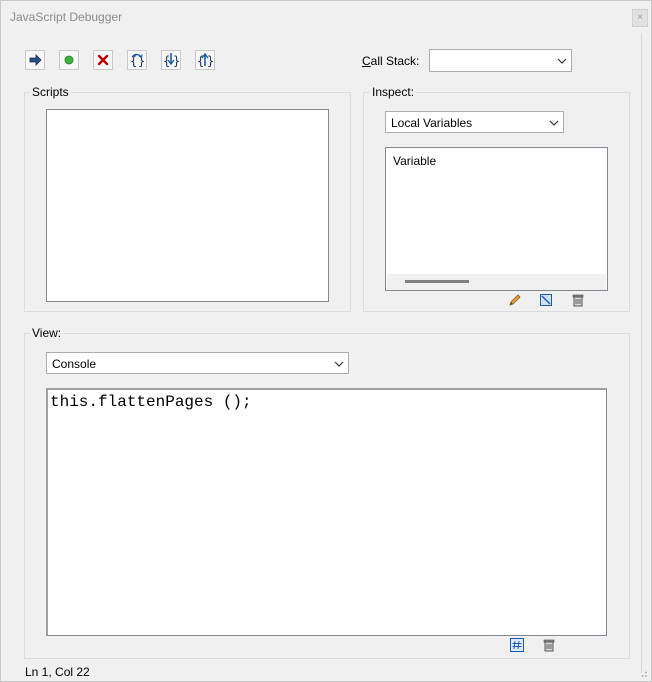  What do you see at coordinates (646, 353) in the screenshot?
I see `right-border` at bounding box center [646, 353].